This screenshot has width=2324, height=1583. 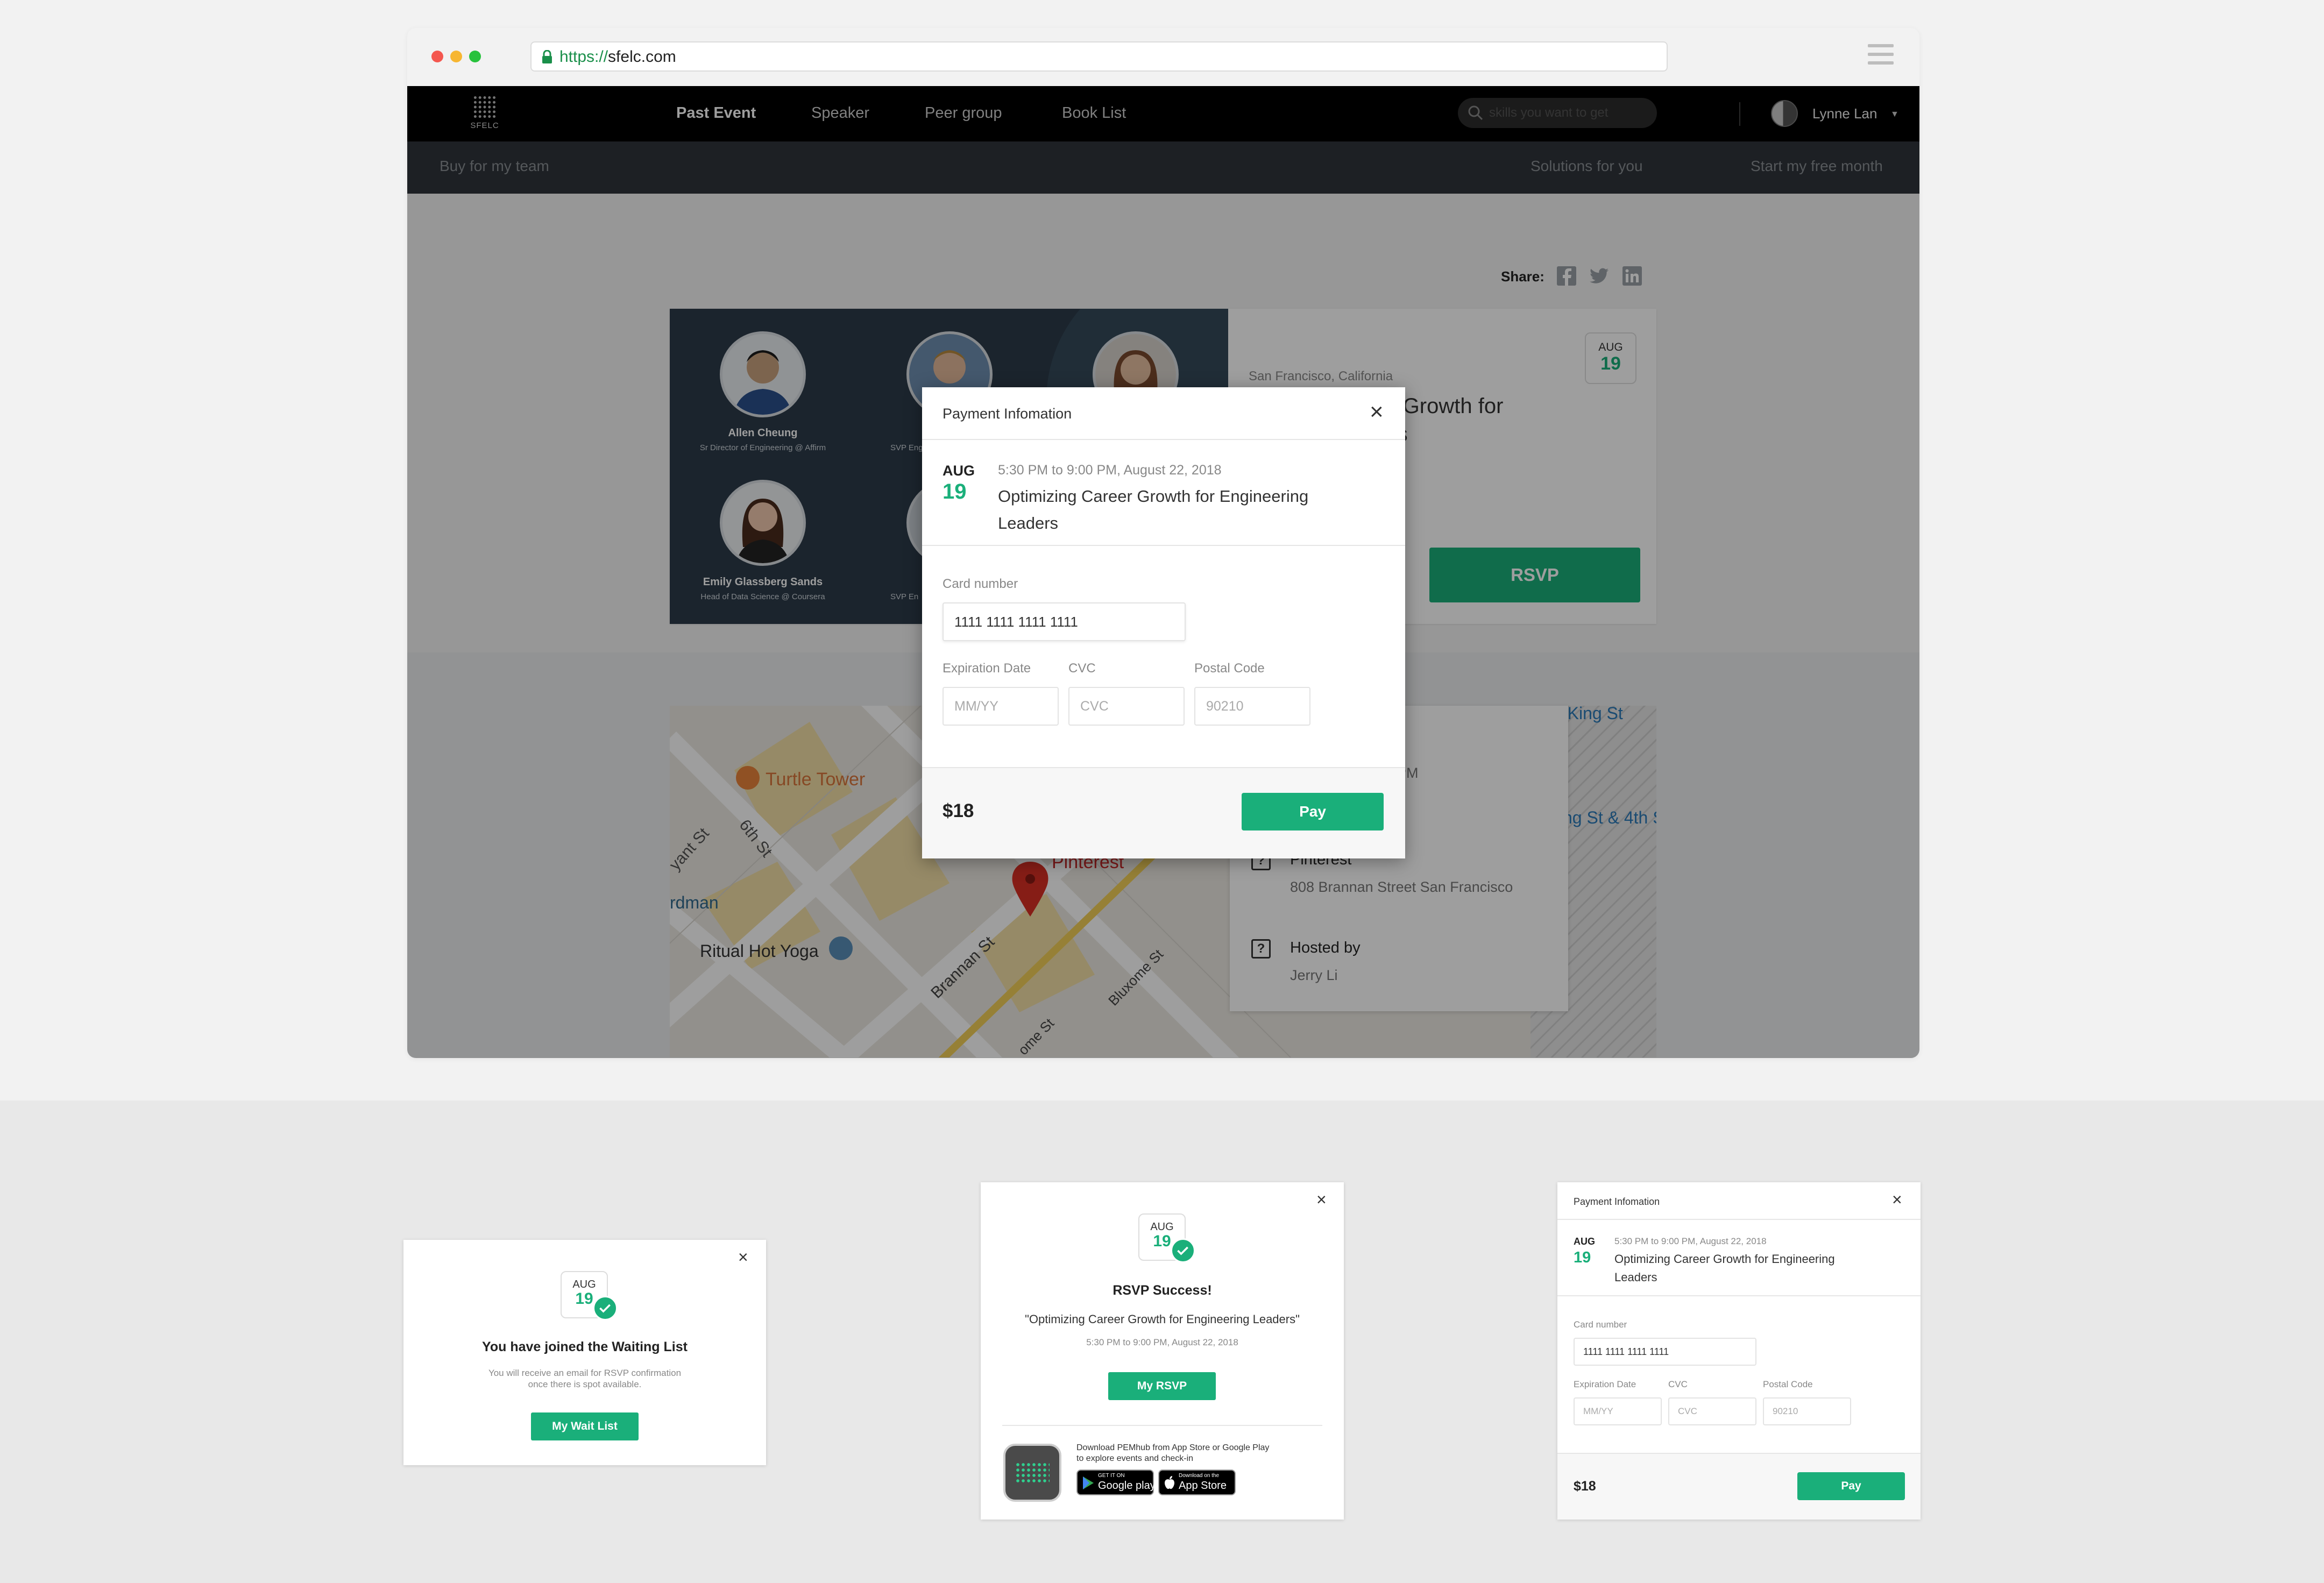 I want to click on google-badge-big-text: Google play, so click(x=1127, y=1486).